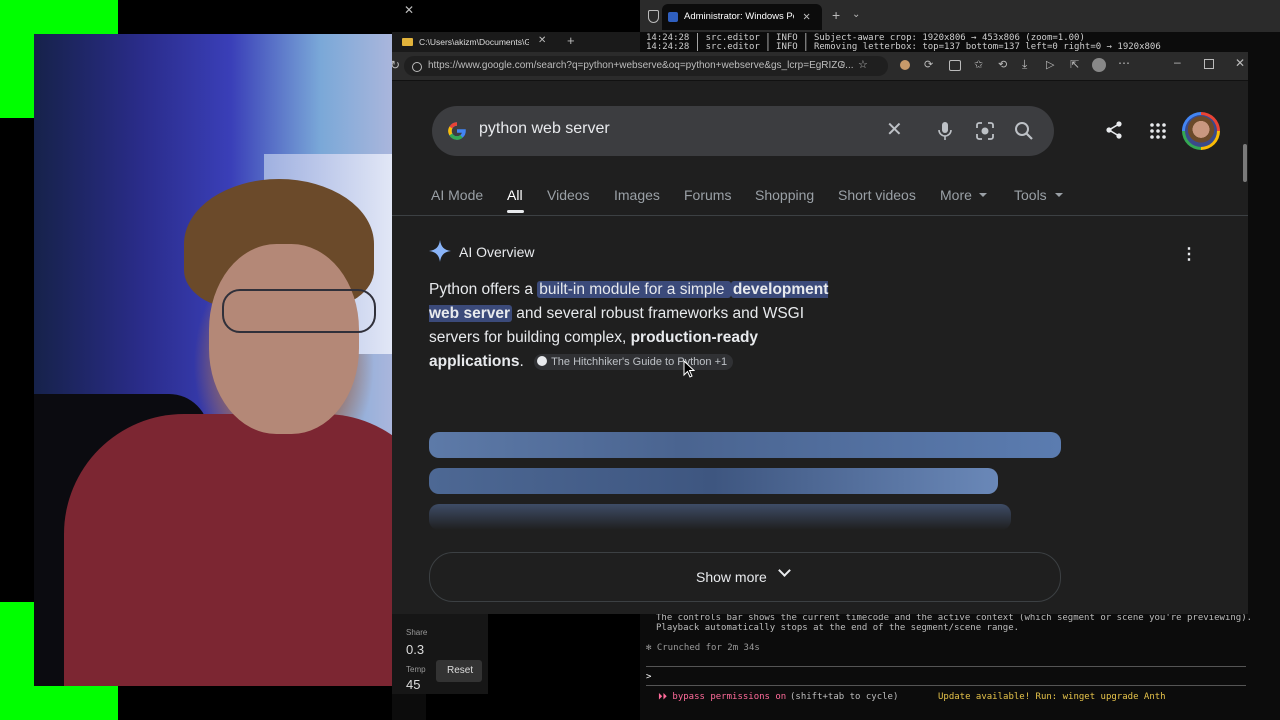  Describe the element at coordinates (1099, 65) in the screenshot. I see `profile-icon` at that location.